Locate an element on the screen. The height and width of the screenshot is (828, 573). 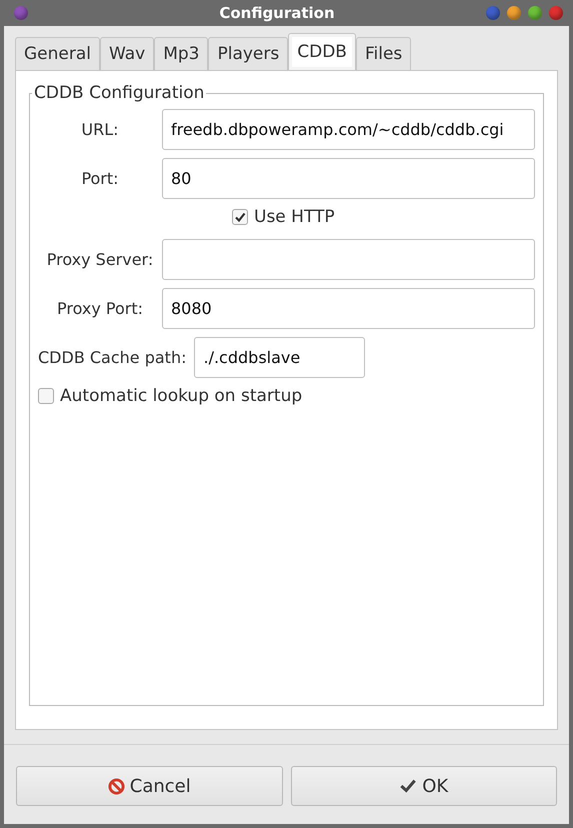
tab: Players is located at coordinates (248, 53).